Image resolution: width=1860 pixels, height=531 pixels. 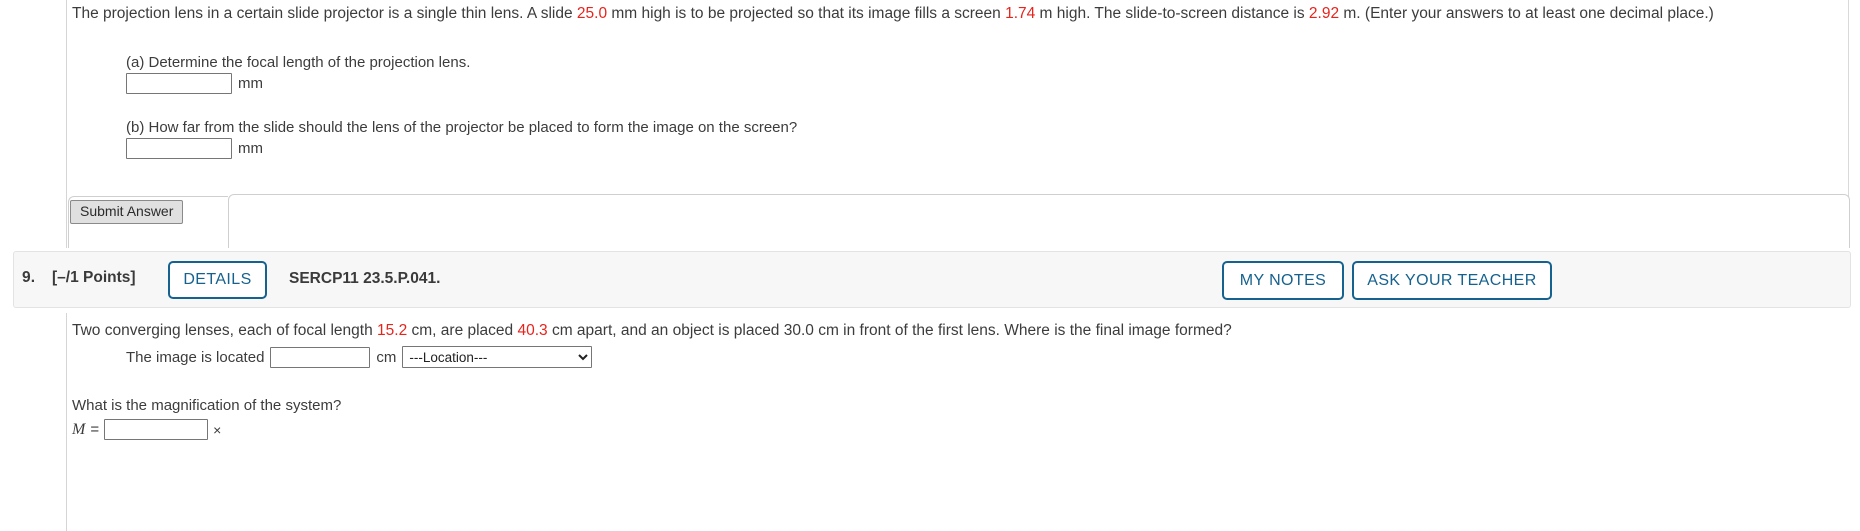 What do you see at coordinates (320, 357) in the screenshot?
I see `image-location-input` at bounding box center [320, 357].